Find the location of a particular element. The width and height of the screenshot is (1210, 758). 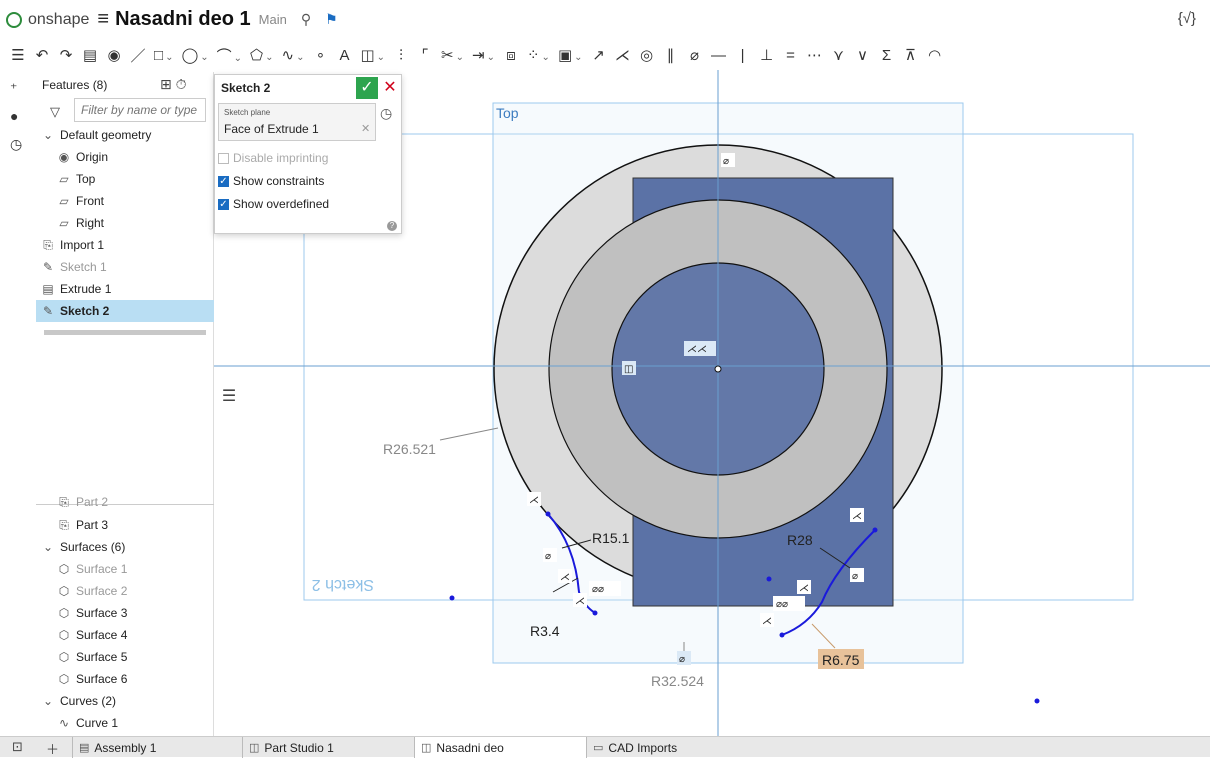

undo-icon: ↶ is located at coordinates (42, 55).